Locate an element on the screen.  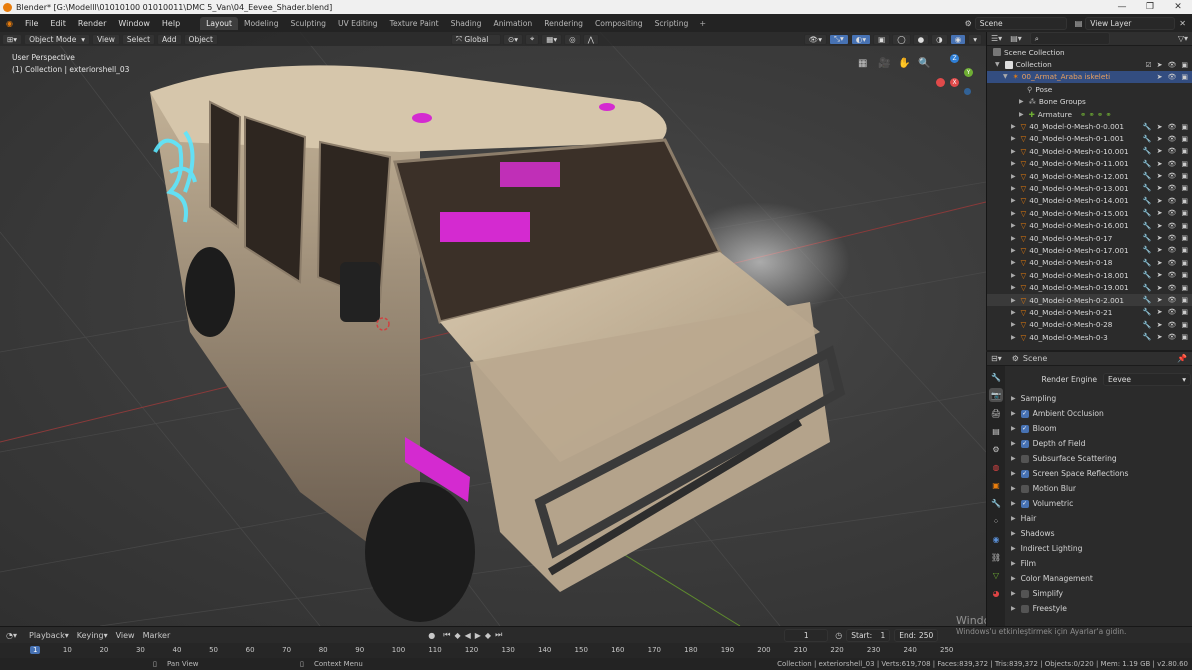
tab-shading: Shading is located at coordinates (466, 23).